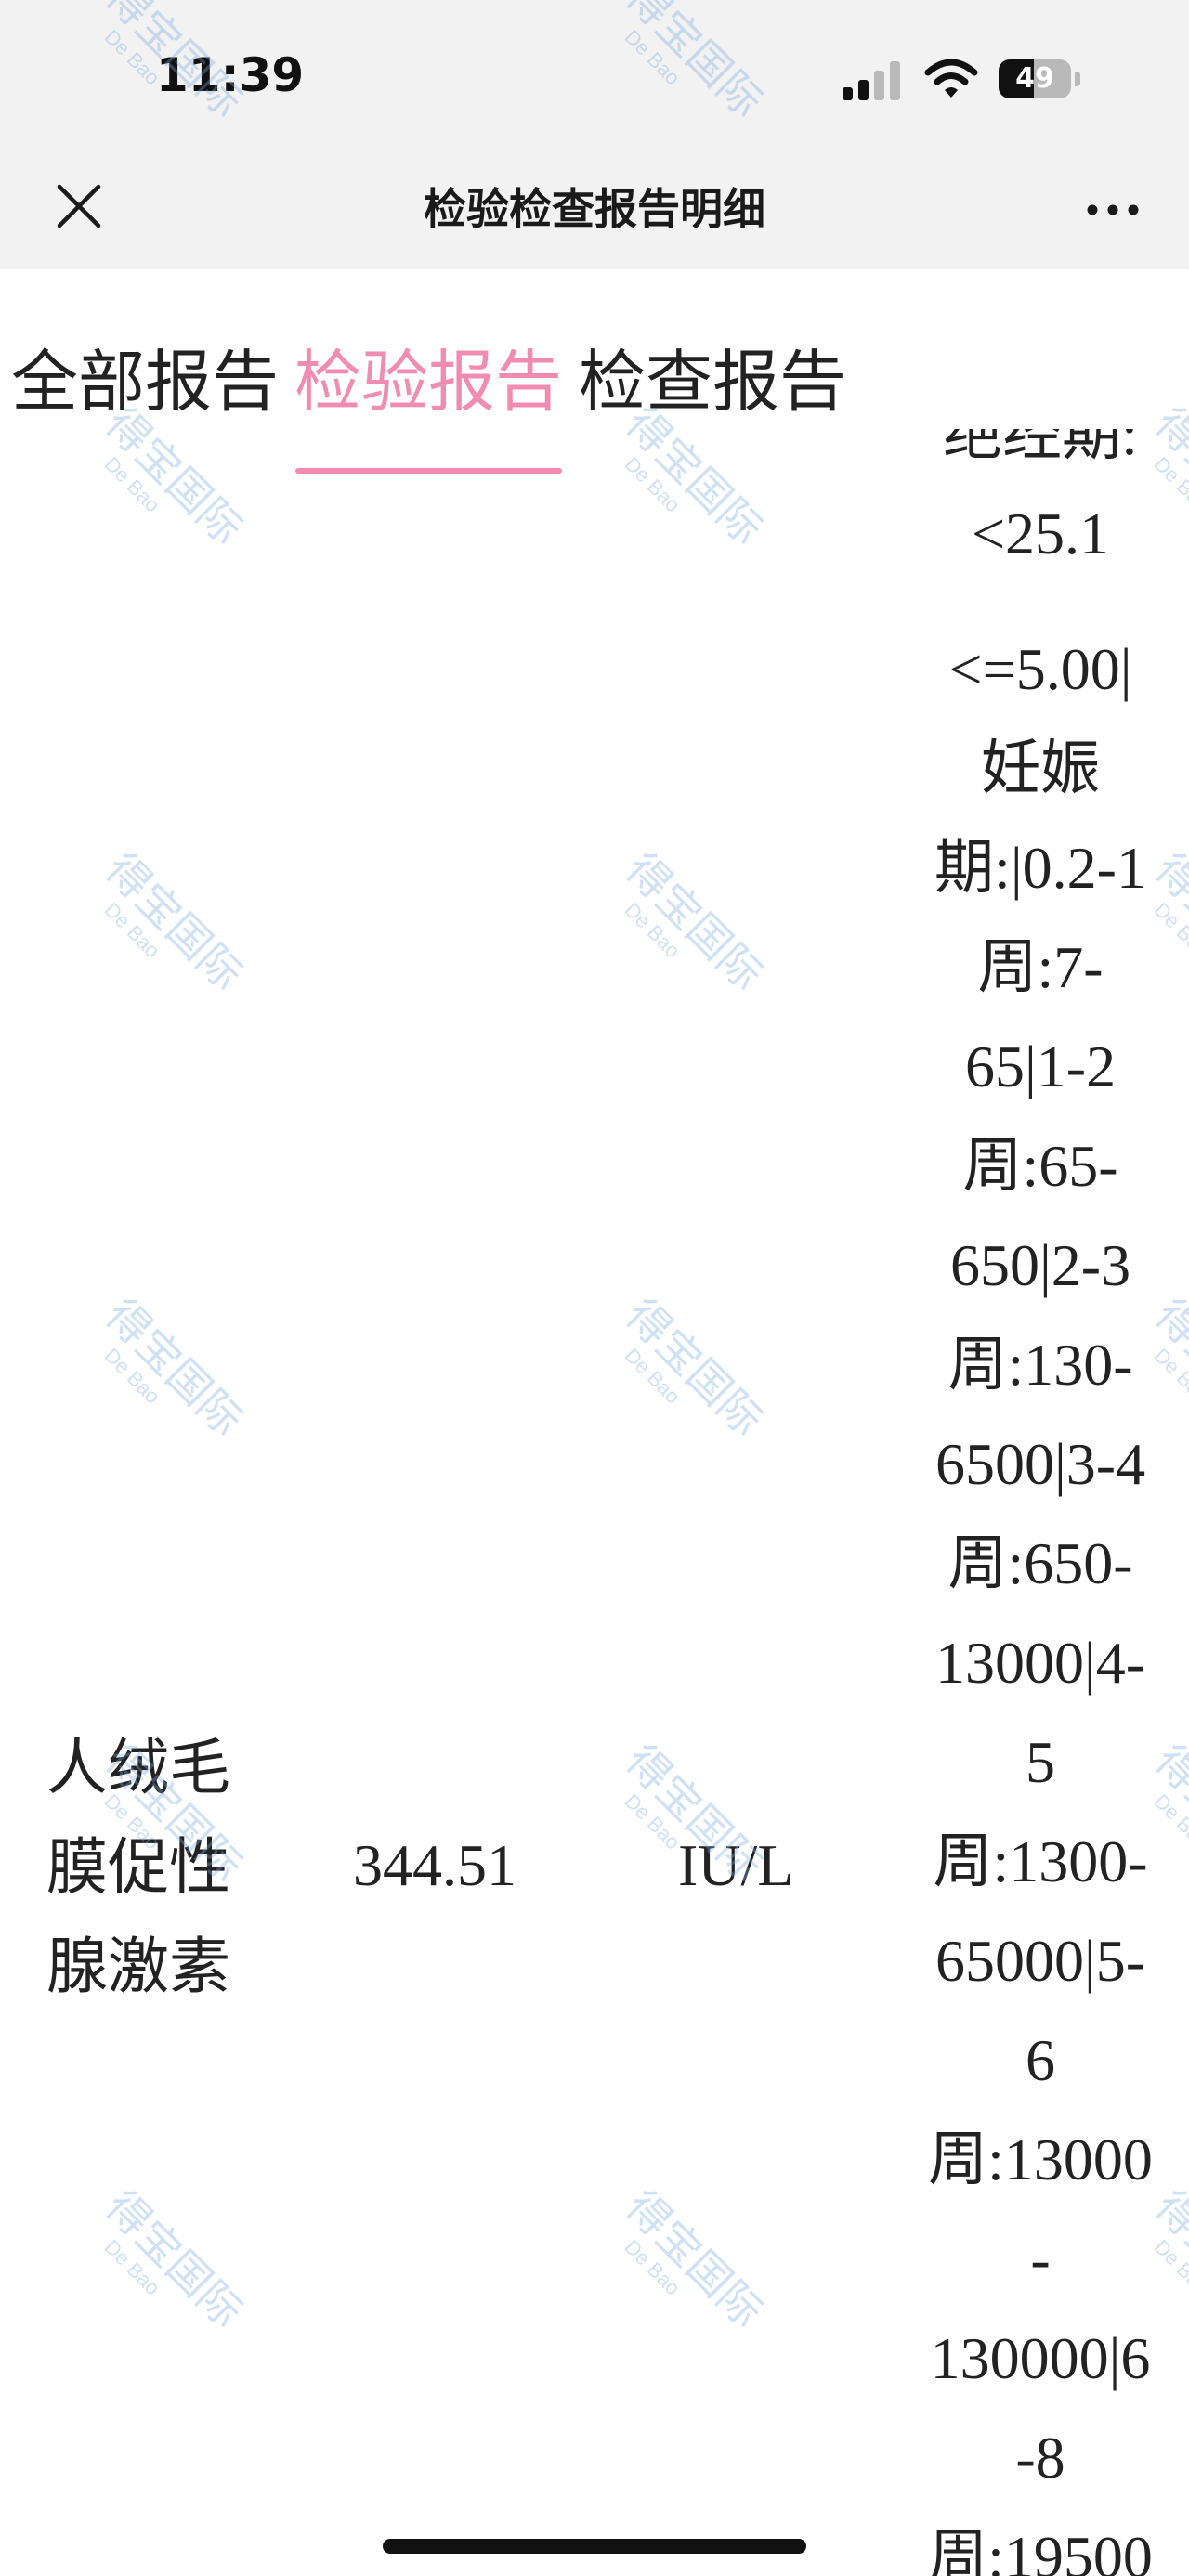  Describe the element at coordinates (79, 206) in the screenshot. I see `close-icon` at that location.